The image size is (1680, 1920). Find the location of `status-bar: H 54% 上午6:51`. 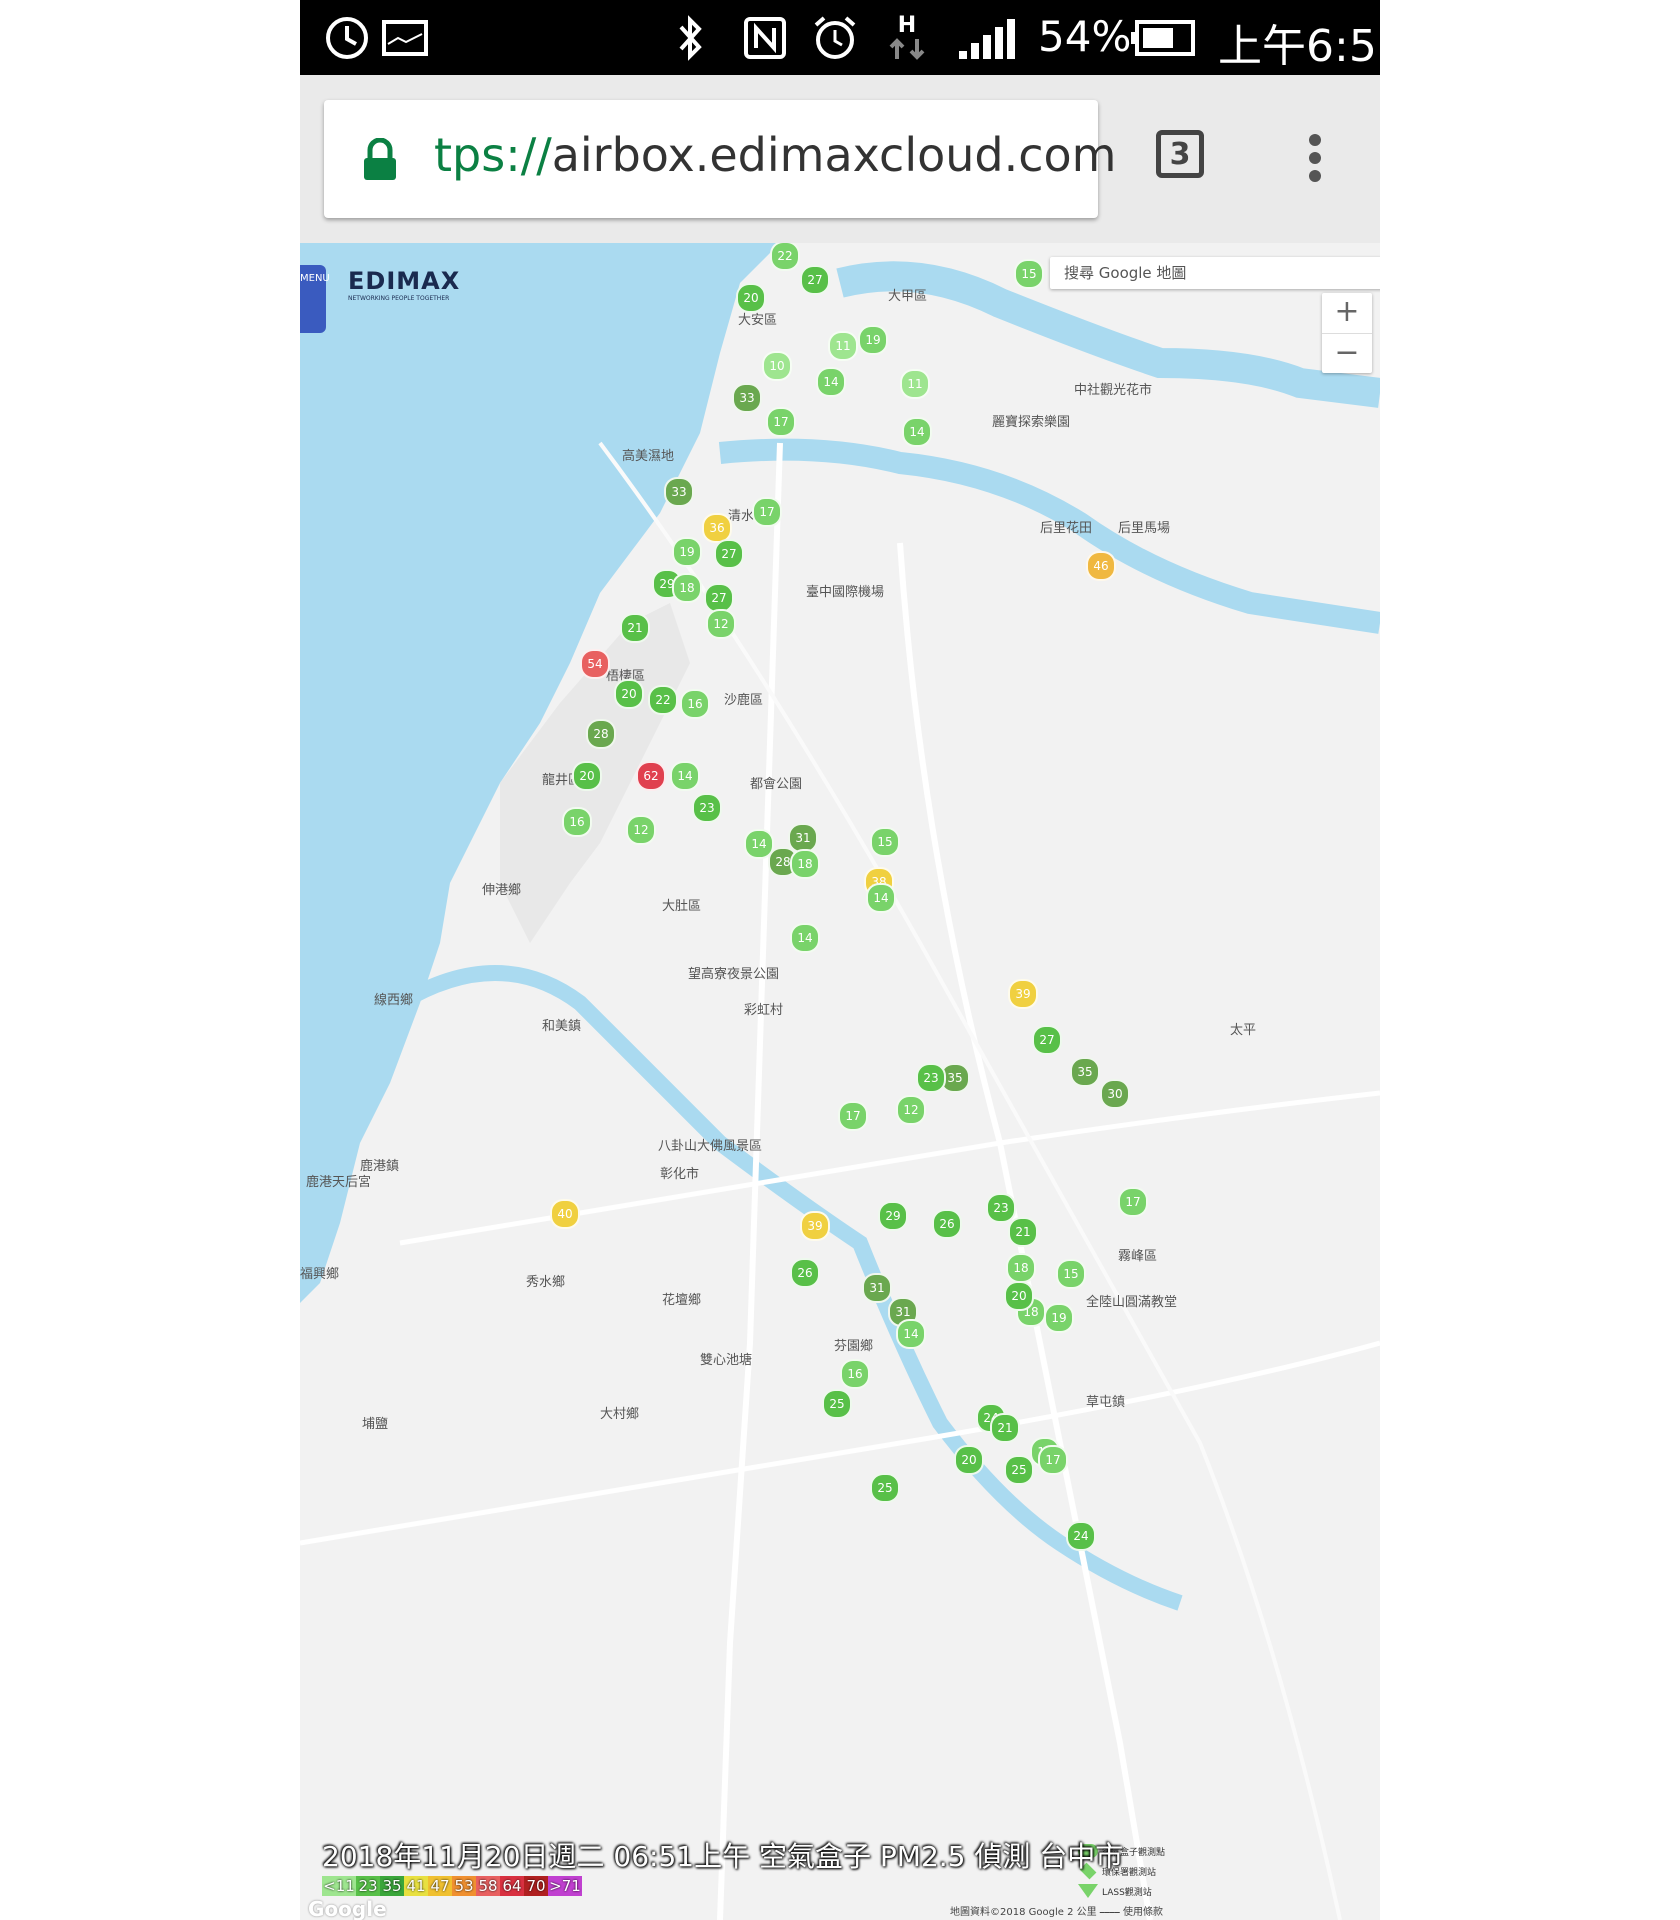

status-bar: H 54% 上午6:51 is located at coordinates (840, 37).